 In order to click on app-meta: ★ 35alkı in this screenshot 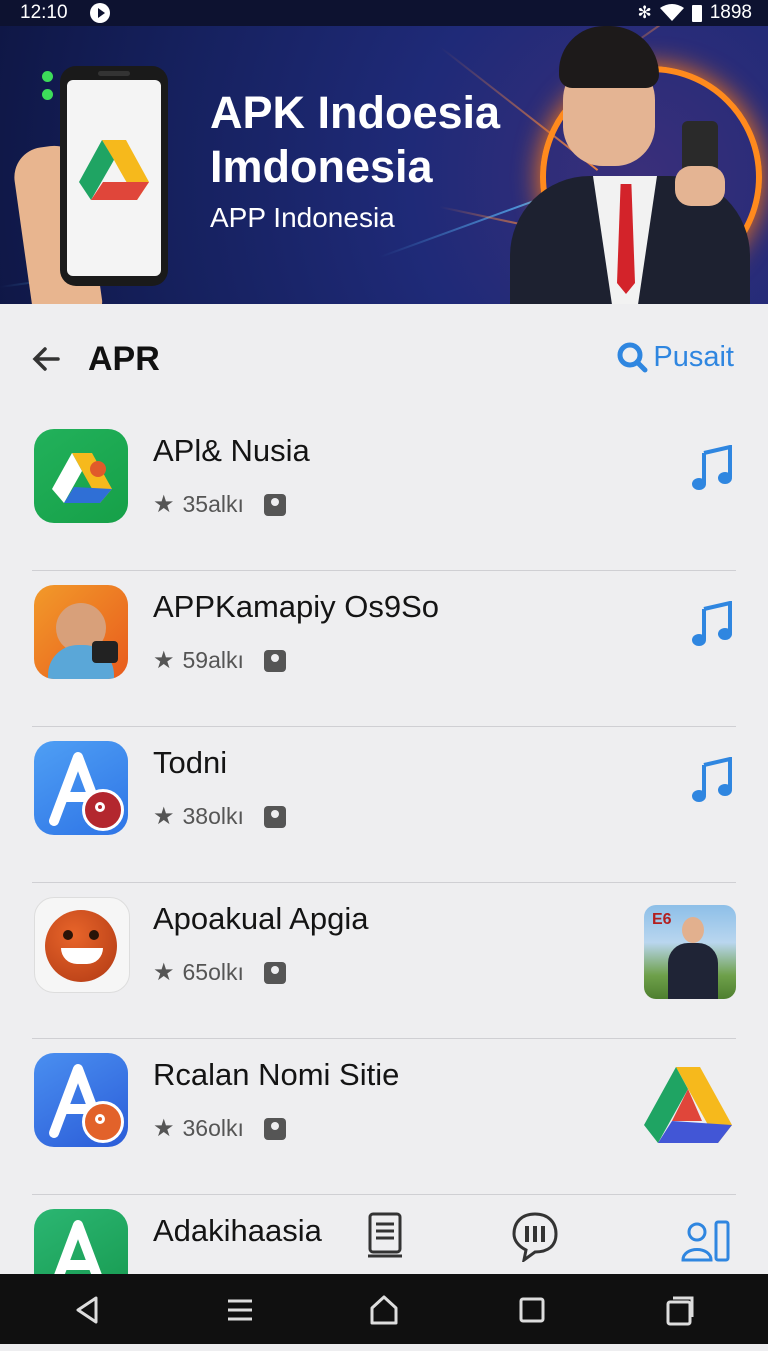, I will do `click(219, 504)`.